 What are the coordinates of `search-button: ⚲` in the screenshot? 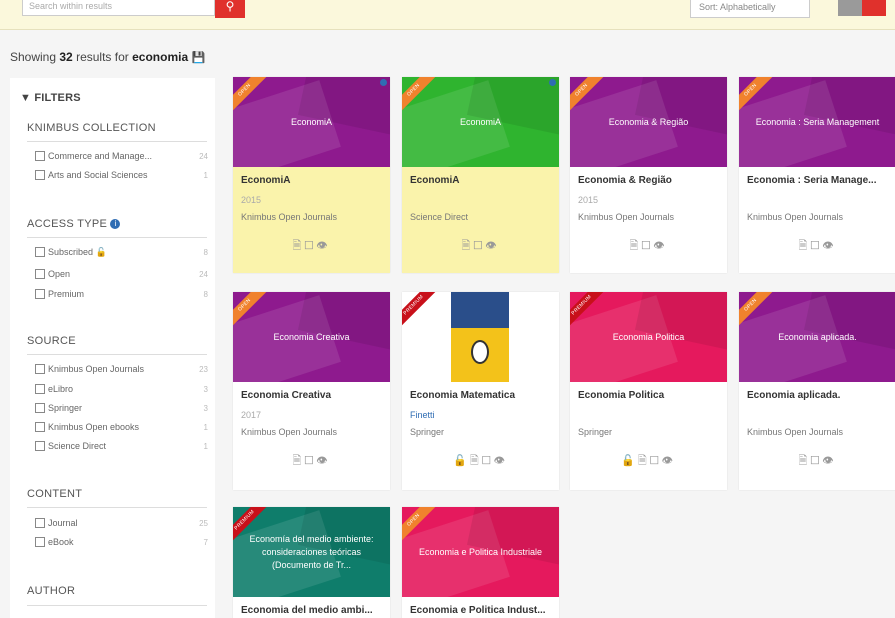 It's located at (230, 9).